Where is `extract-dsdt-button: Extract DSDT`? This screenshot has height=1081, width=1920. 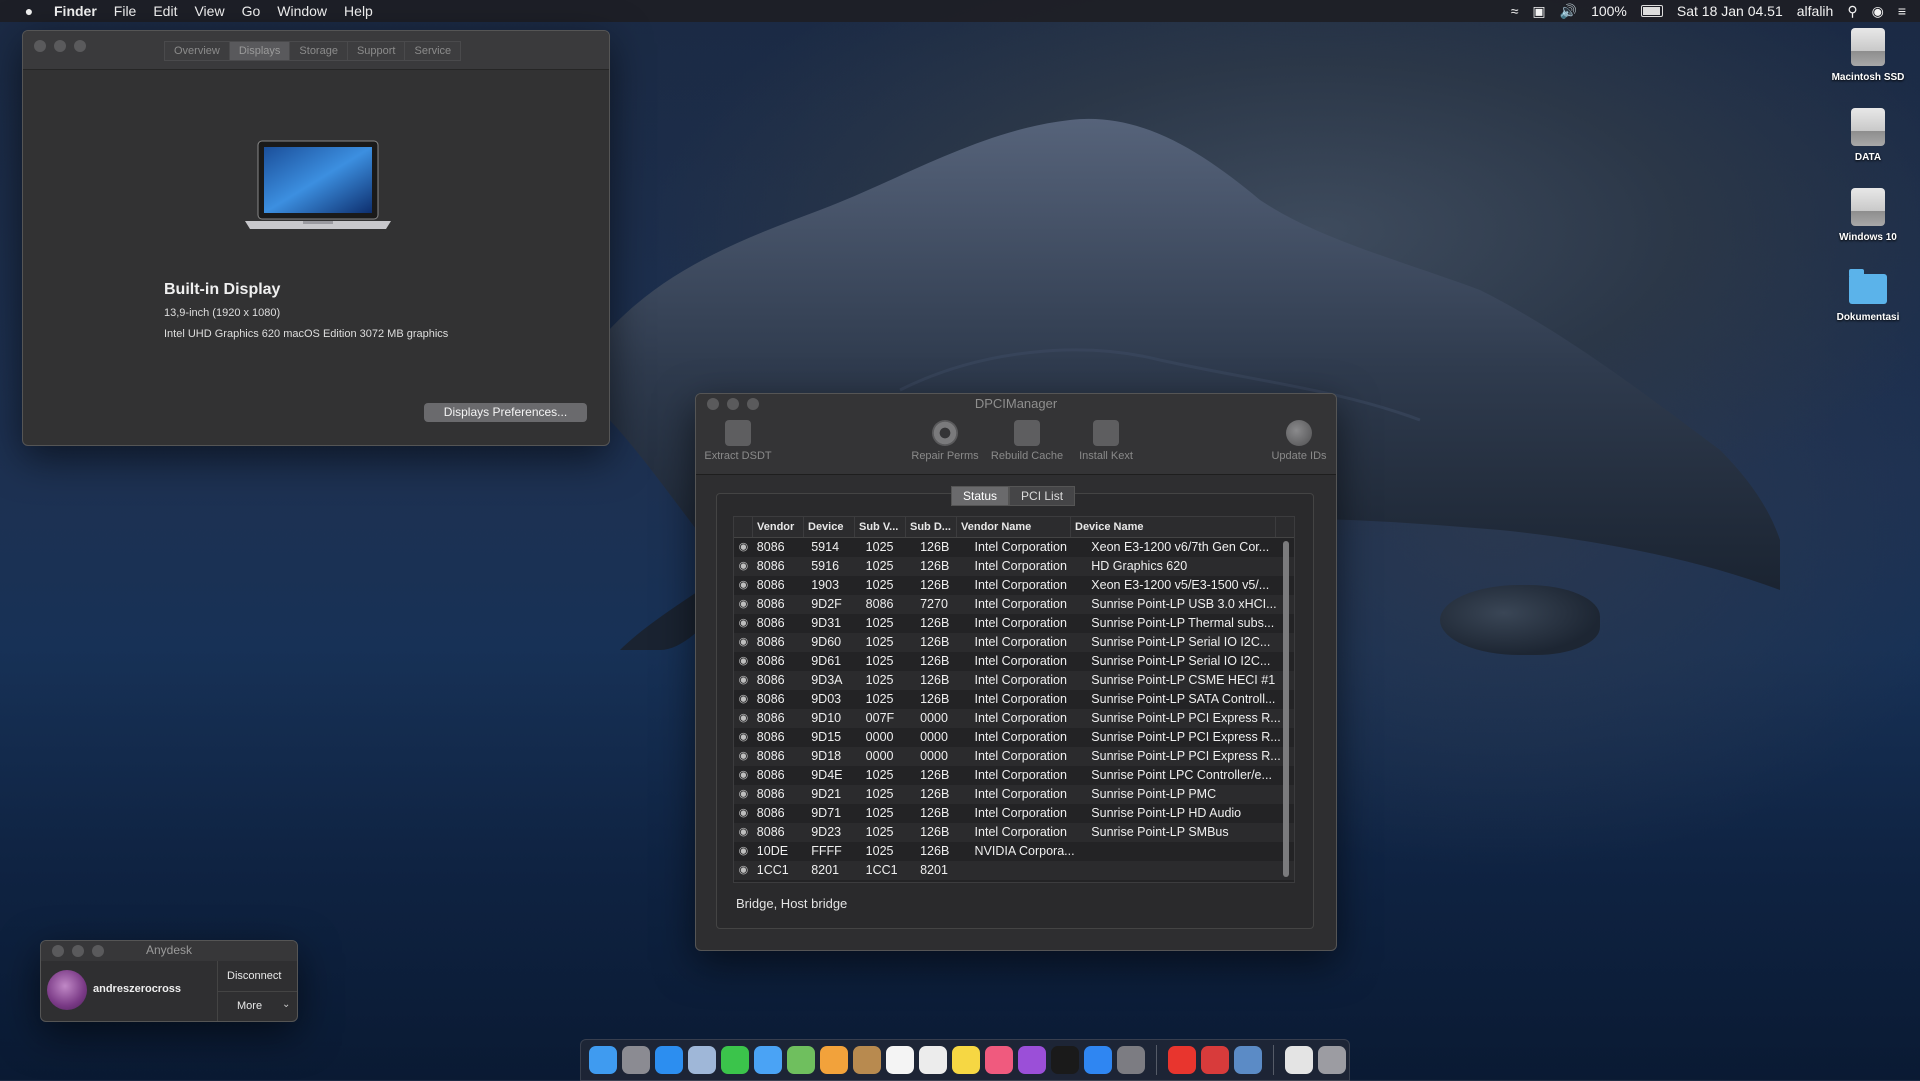 extract-dsdt-button: Extract DSDT is located at coordinates (738, 441).